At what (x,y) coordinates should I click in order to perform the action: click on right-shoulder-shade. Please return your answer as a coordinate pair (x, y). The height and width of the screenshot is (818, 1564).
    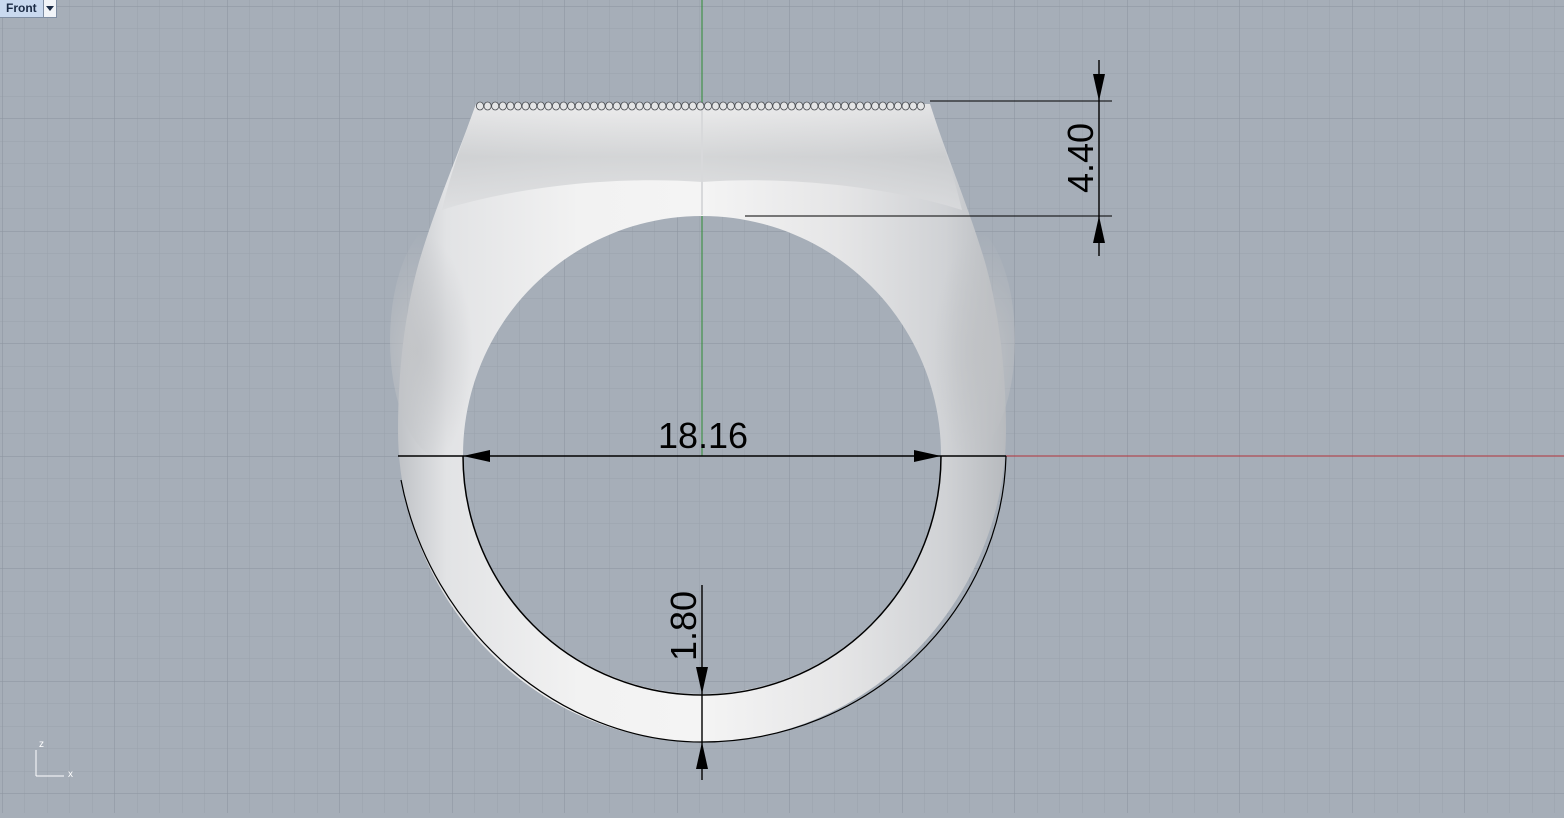
    Looking at the image, I should click on (960, 340).